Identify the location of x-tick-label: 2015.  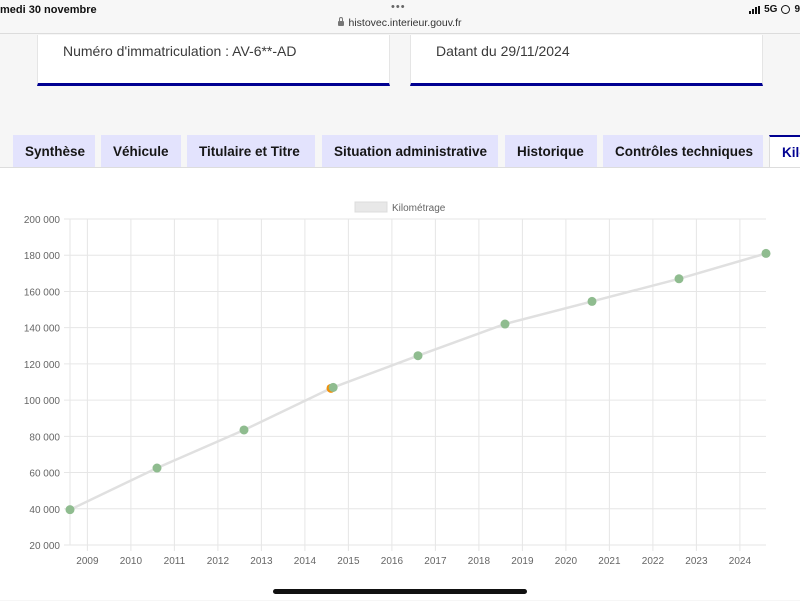
(348, 561).